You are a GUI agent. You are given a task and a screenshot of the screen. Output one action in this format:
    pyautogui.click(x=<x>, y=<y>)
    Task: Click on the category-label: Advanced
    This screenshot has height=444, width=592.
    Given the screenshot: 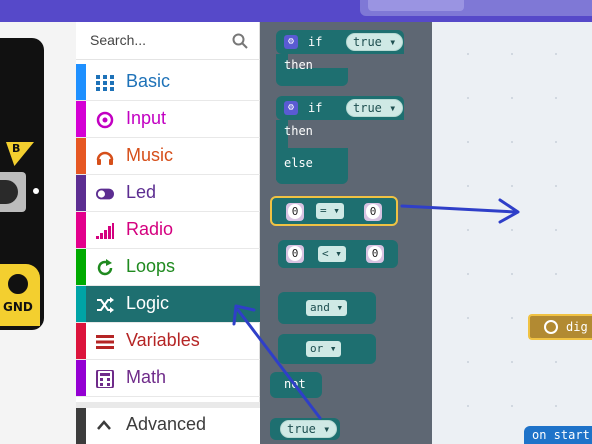 What is the action you would take?
    pyautogui.click(x=166, y=424)
    